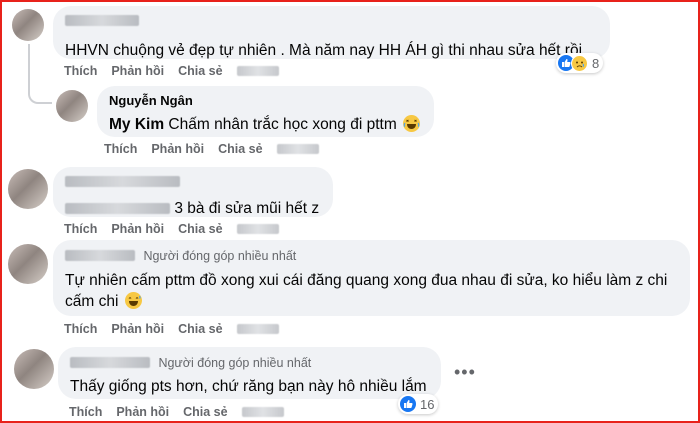 The image size is (700, 423). What do you see at coordinates (193, 208) in the screenshot?
I see `comment-text: 3 bà đi sửa mũi hết z` at bounding box center [193, 208].